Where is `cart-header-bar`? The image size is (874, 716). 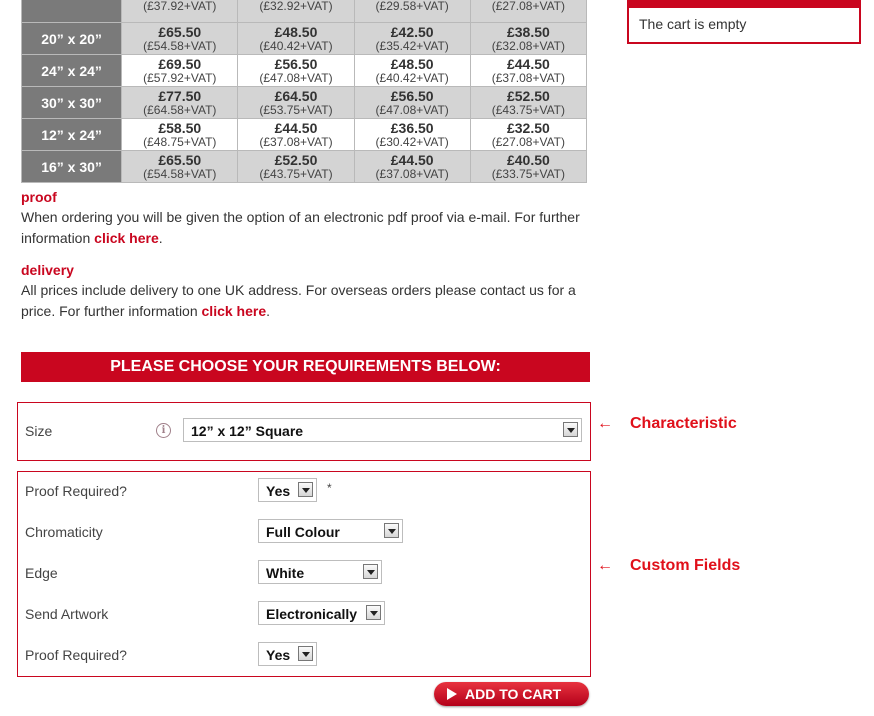 cart-header-bar is located at coordinates (744, 4).